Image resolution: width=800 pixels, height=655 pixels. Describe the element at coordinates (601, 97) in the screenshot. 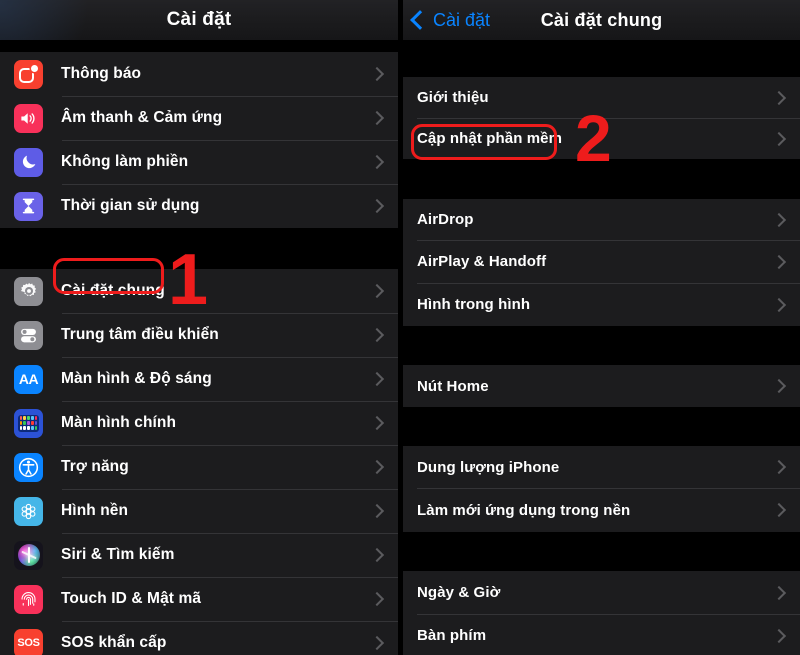

I see `general-row-about: Giới thiệu` at that location.